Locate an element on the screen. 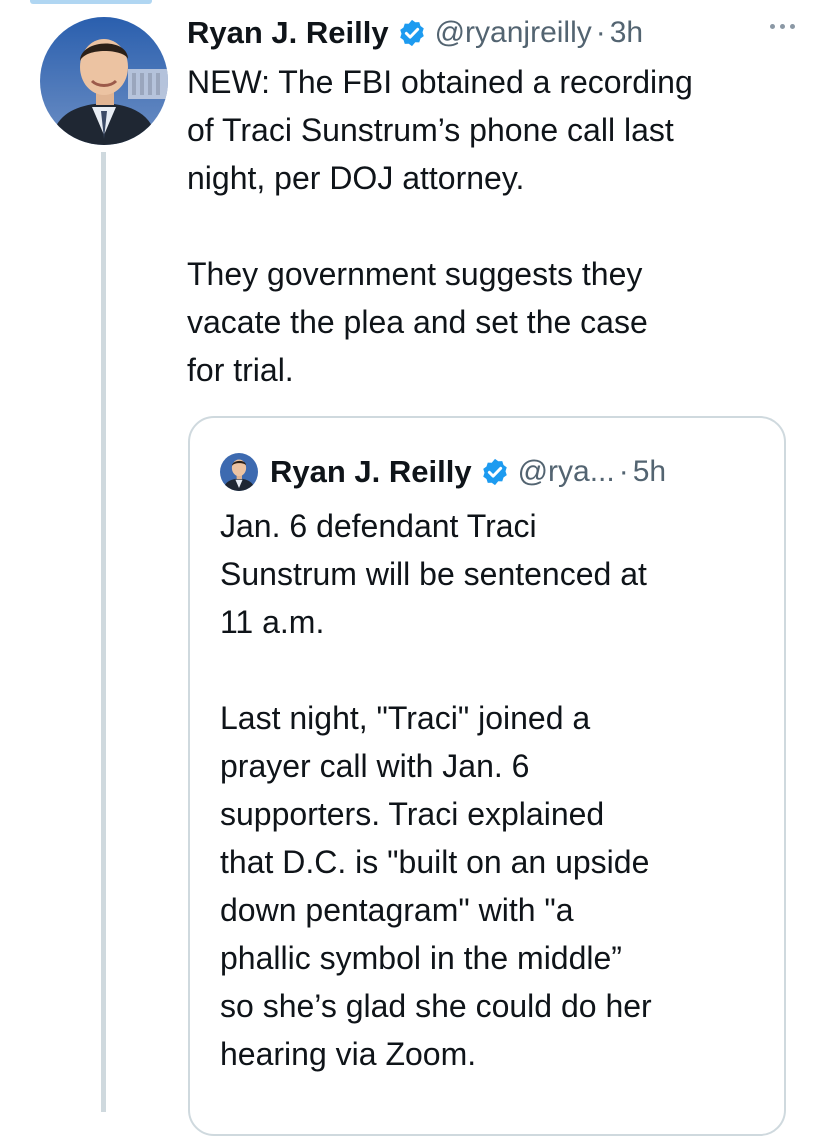 The height and width of the screenshot is (1136, 813). quoted-line: phallic symbol in the middle” is located at coordinates (421, 958).